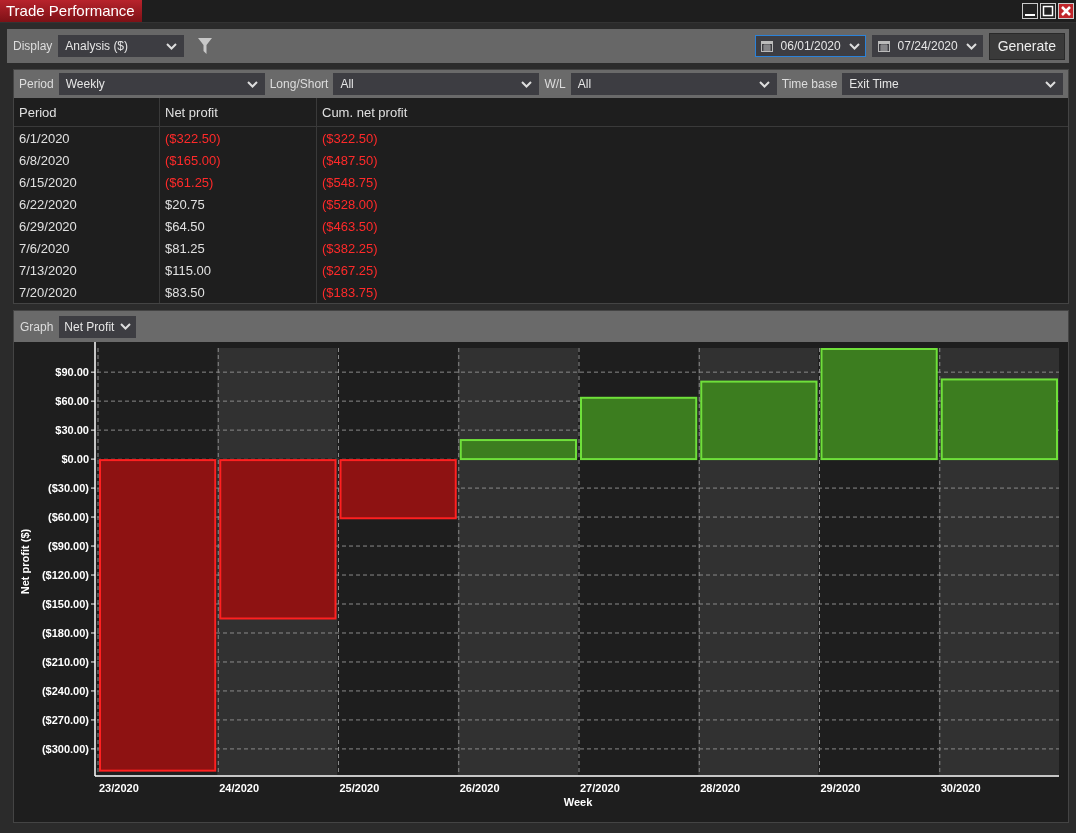 This screenshot has height=833, width=1076. What do you see at coordinates (65, 661) in the screenshot?
I see `y-tick-label: ($210.00)` at bounding box center [65, 661].